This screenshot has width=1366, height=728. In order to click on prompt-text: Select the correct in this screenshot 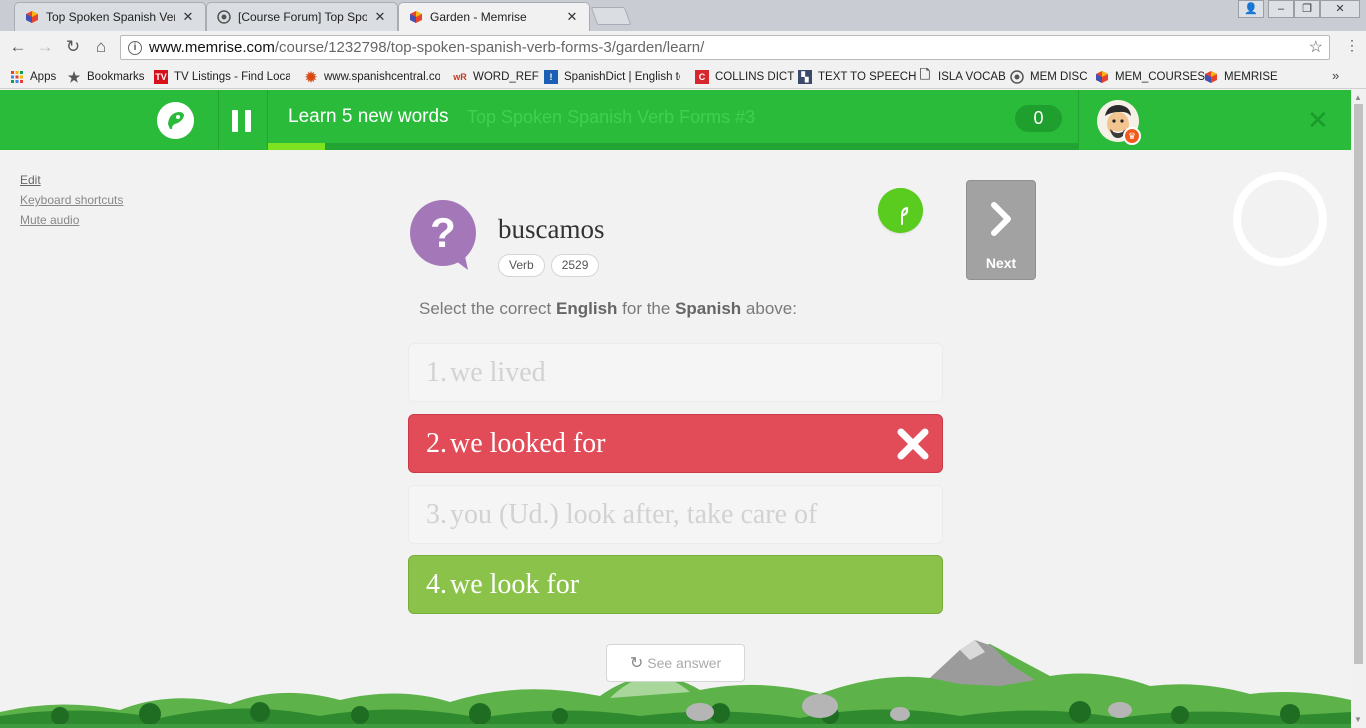, I will do `click(488, 308)`.